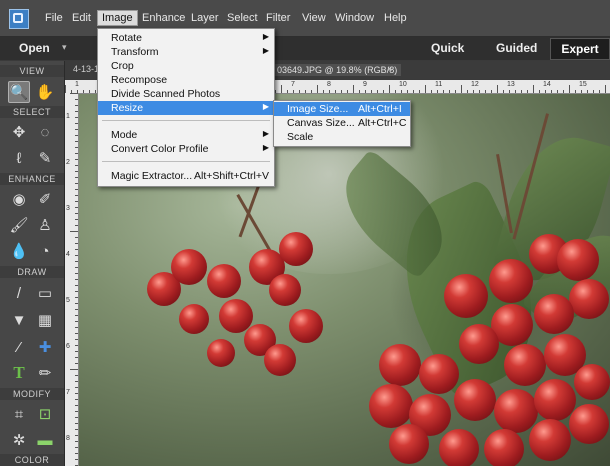  I want to click on blur-tool-icon: 💧, so click(19, 251).